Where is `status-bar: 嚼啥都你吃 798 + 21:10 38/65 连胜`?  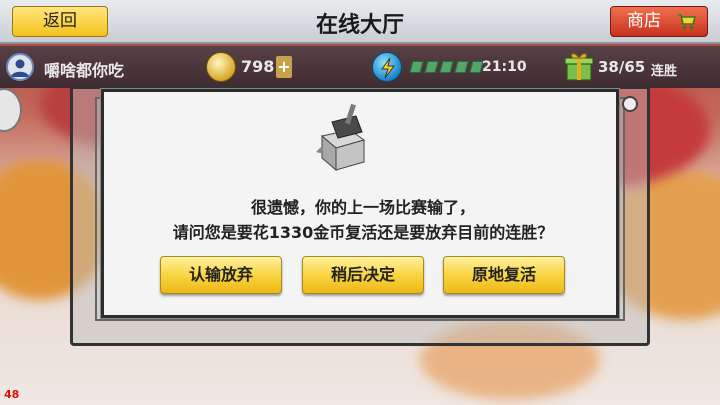
status-bar: 嚼啥都你吃 798 + 21:10 38/65 连胜 is located at coordinates (360, 67).